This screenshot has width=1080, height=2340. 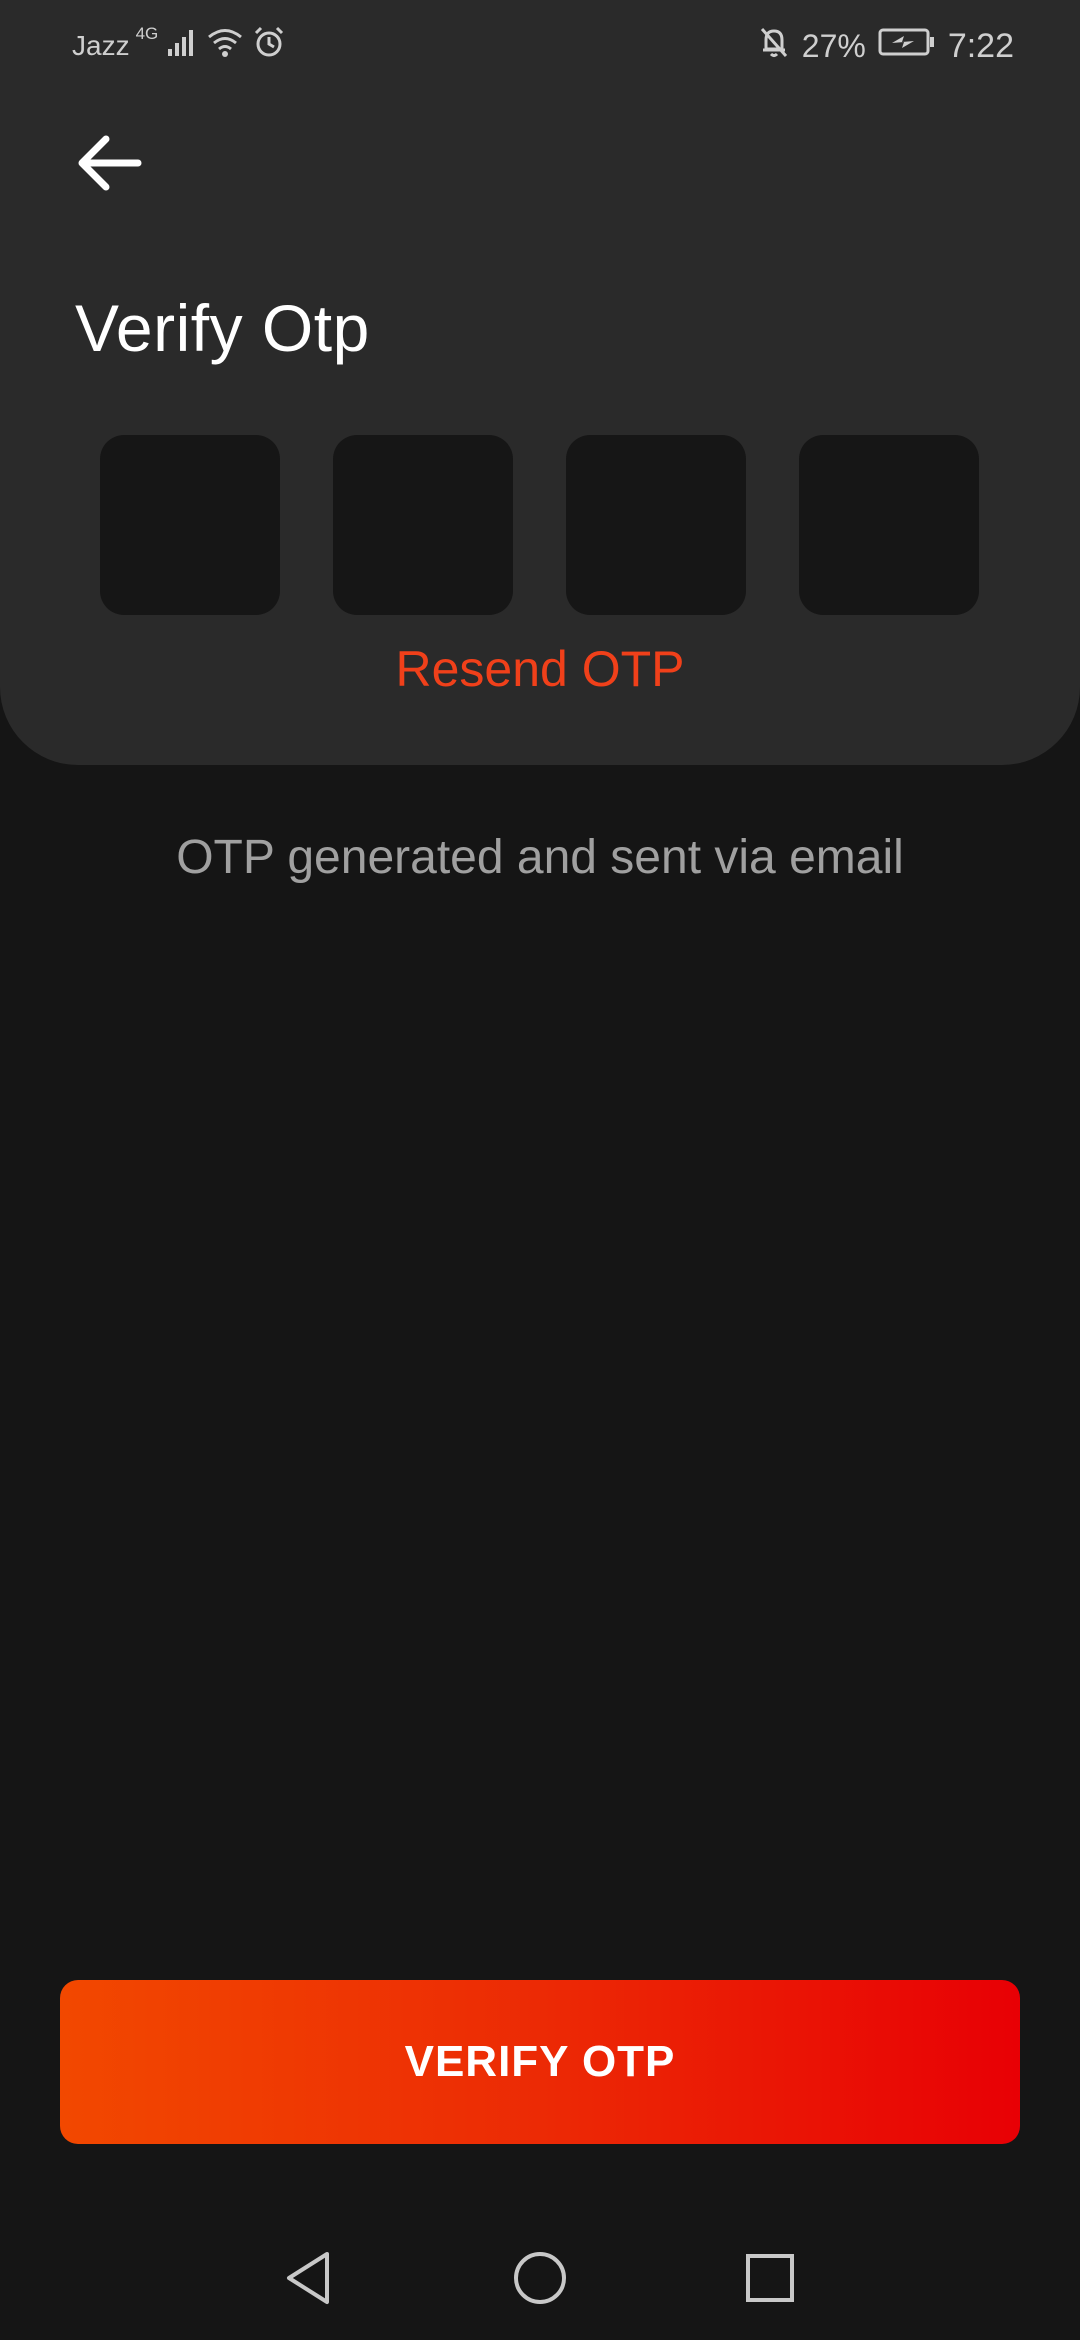 What do you see at coordinates (101, 45) in the screenshot?
I see `carrier-name: Jazz` at bounding box center [101, 45].